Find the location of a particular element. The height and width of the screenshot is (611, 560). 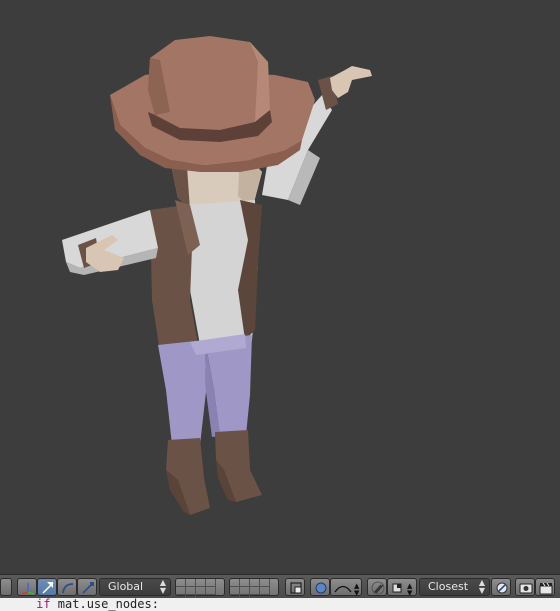

proportional-falloff-dropdown: ▲ ▼ is located at coordinates (346, 587).